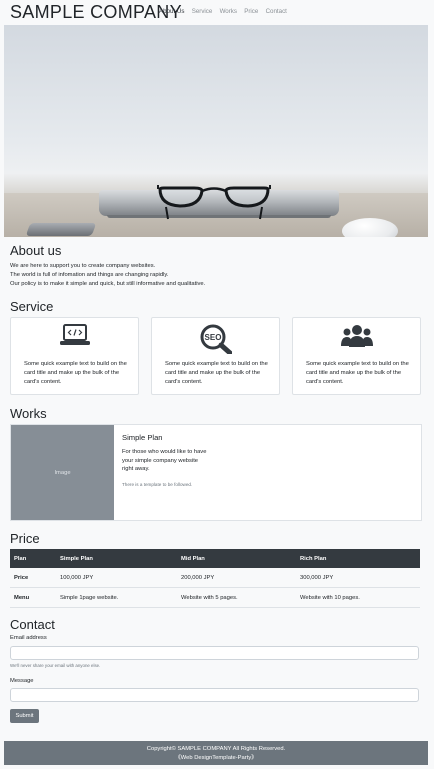 This screenshot has width=434, height=769. I want to click on nav-link-contact: Contact, so click(276, 11).